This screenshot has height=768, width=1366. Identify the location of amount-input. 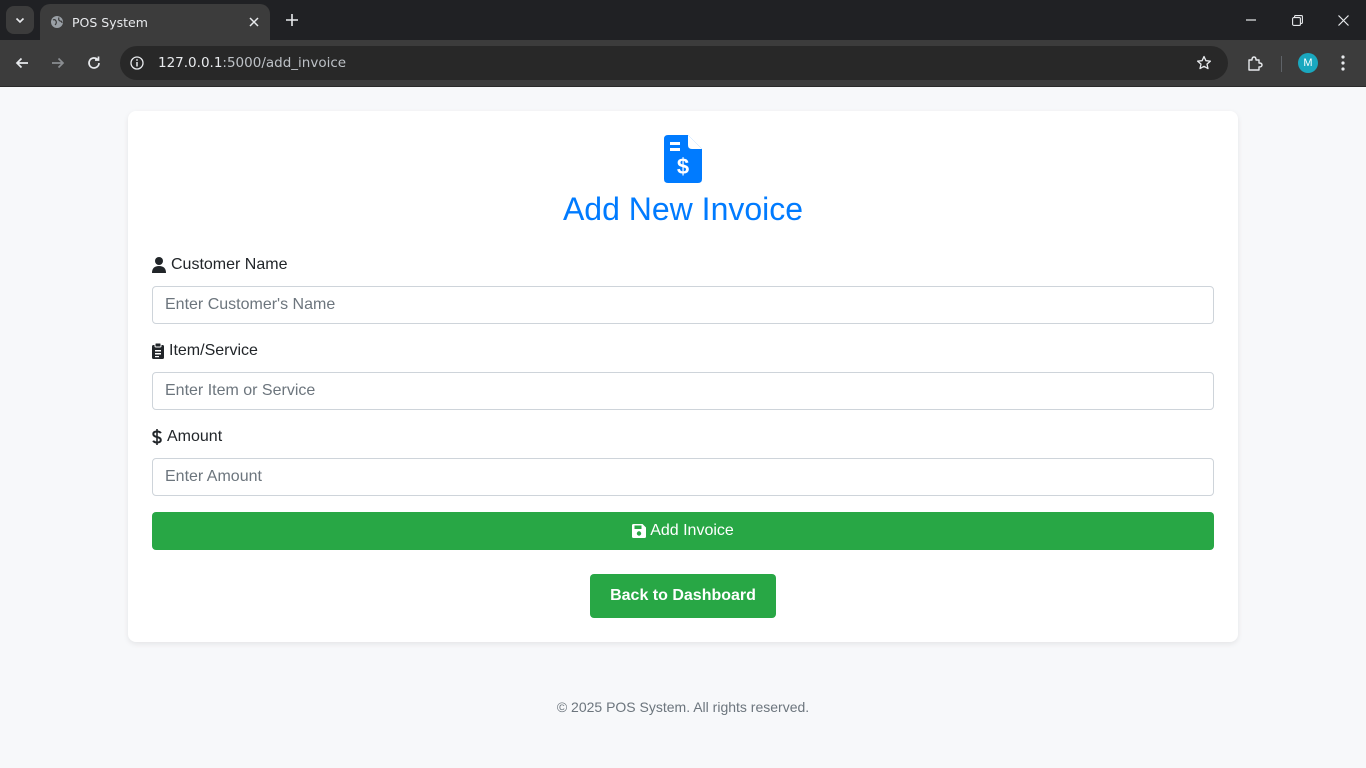
(683, 477).